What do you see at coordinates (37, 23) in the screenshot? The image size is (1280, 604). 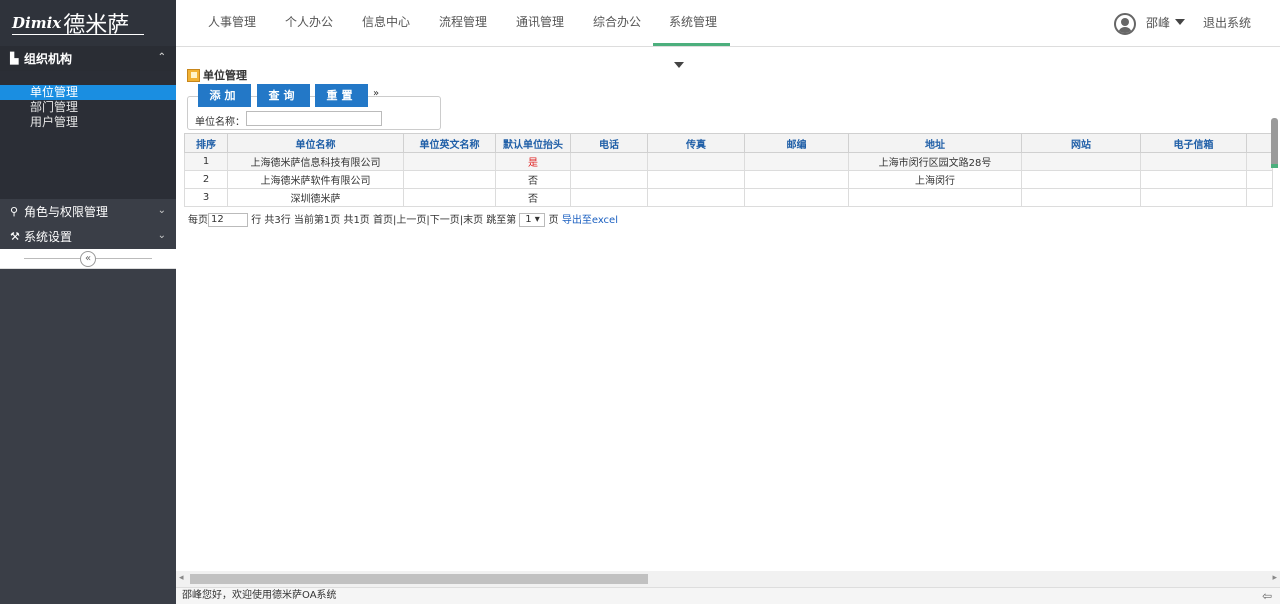 I see `logo-latin: Dimix` at bounding box center [37, 23].